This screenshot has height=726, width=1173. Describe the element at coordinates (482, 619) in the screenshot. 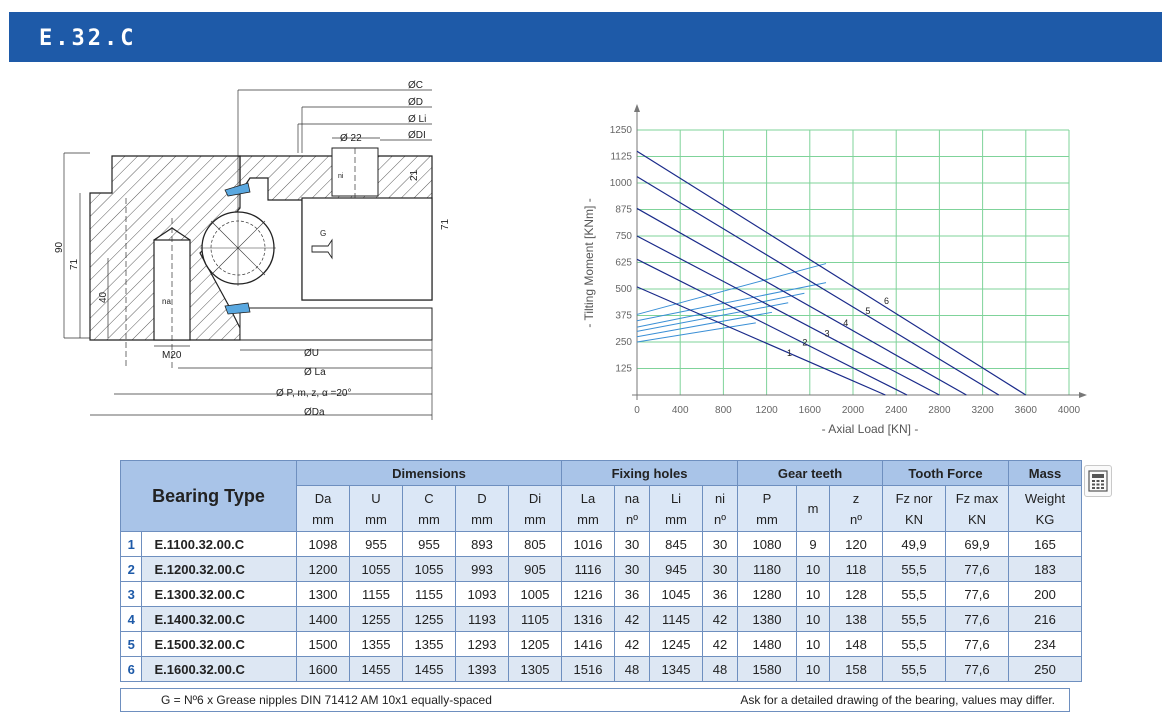

I see `table-cell: 1193` at that location.